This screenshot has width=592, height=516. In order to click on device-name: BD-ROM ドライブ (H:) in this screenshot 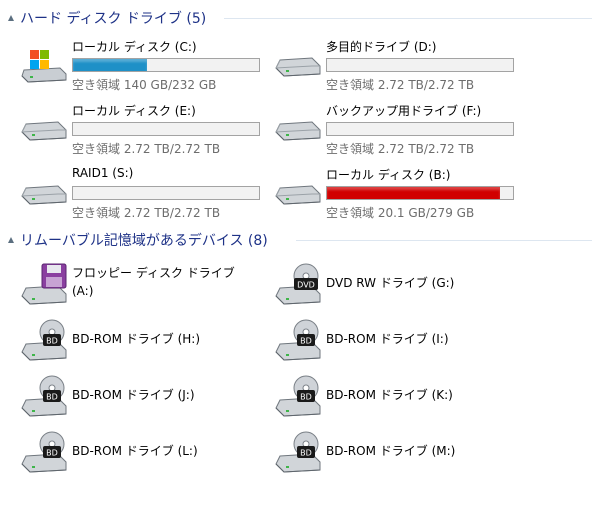, I will do `click(136, 339)`.